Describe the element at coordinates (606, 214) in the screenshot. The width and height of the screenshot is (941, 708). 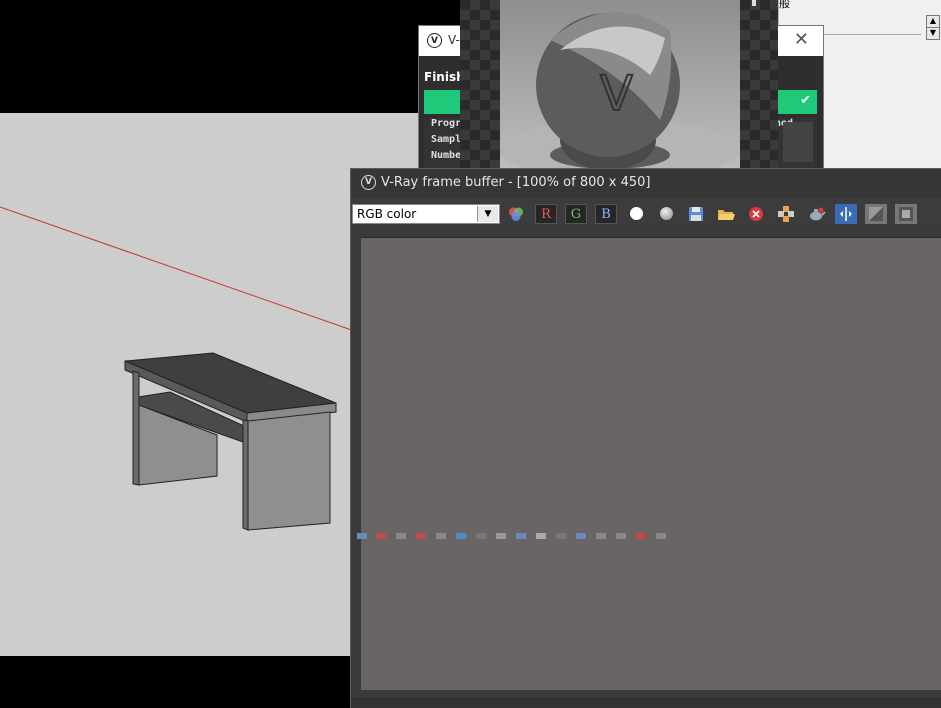
I see `blue-channel-button: B` at that location.